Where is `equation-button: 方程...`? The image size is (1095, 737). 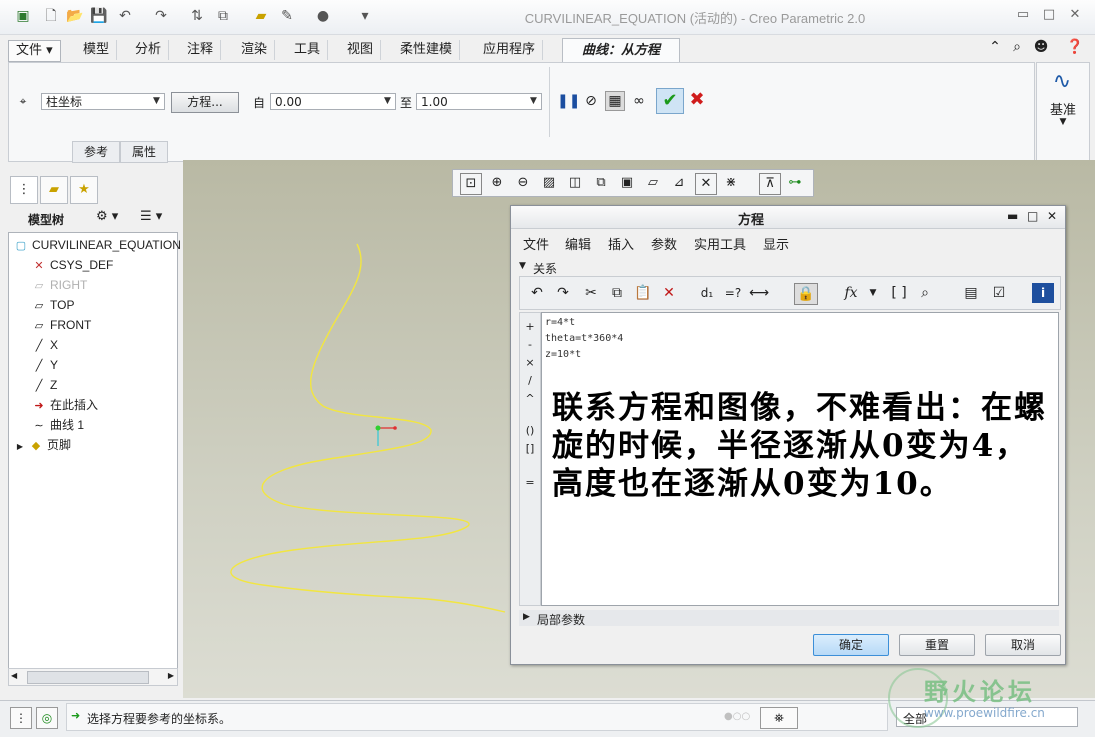
equation-button: 方程... is located at coordinates (205, 102).